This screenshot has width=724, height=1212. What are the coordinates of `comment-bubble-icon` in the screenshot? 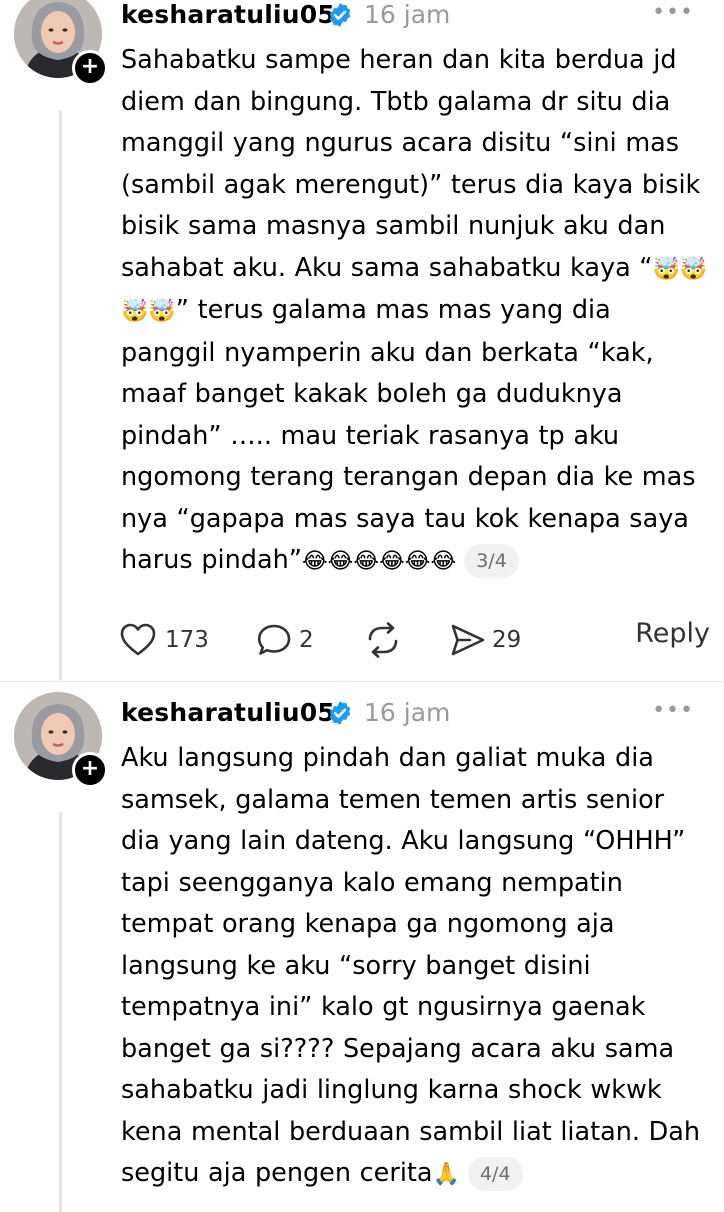 It's located at (274, 639).